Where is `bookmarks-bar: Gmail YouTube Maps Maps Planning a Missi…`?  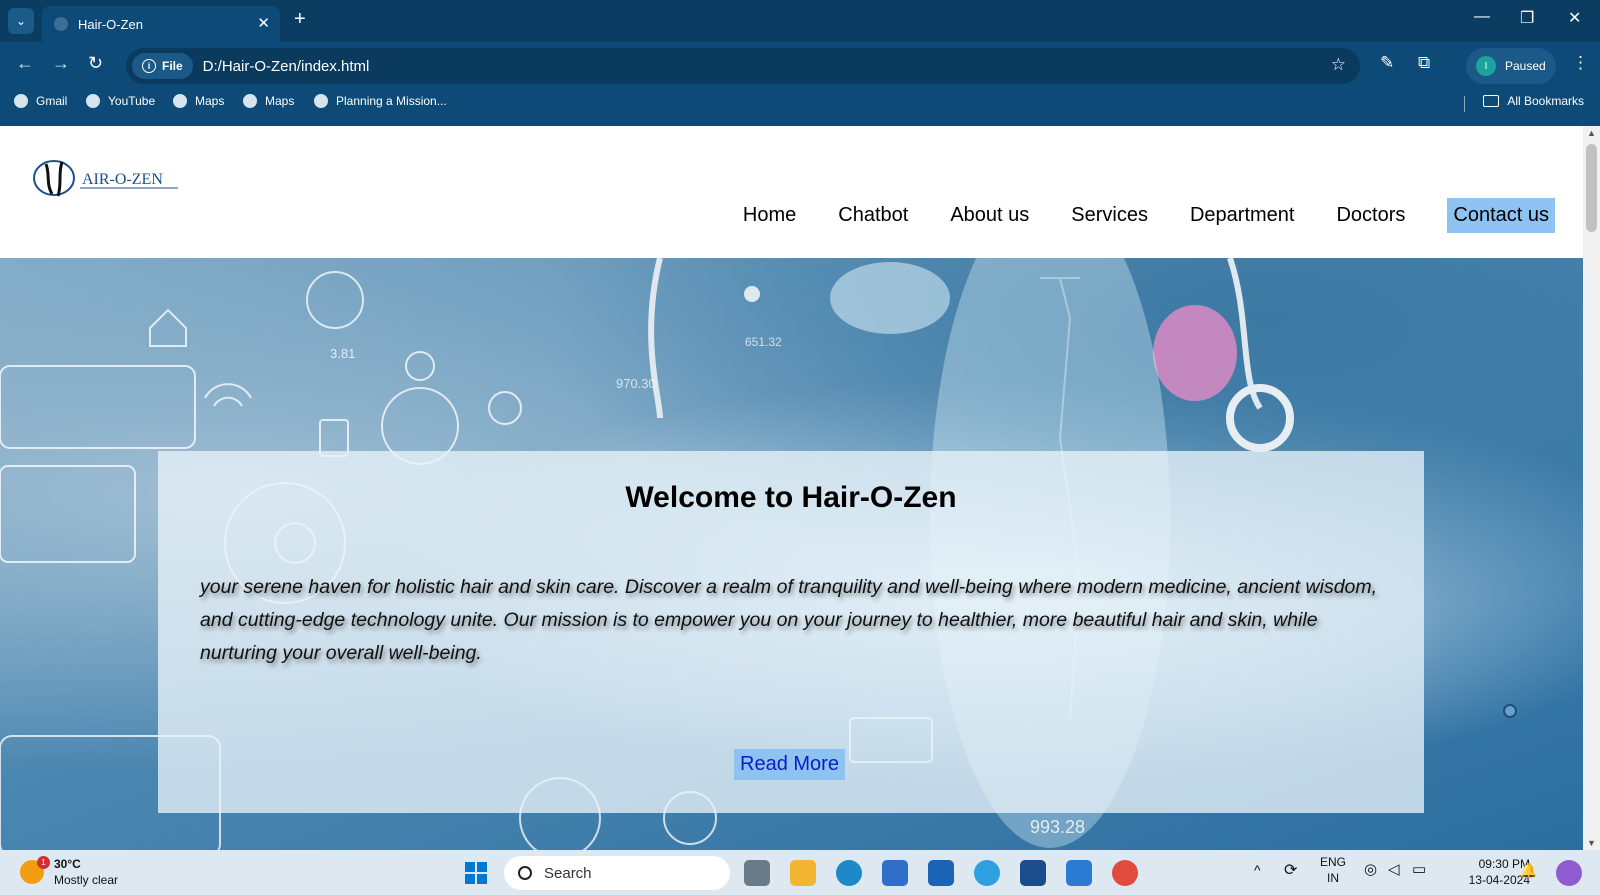 bookmarks-bar: Gmail YouTube Maps Maps Planning a Missi… is located at coordinates (800, 104).